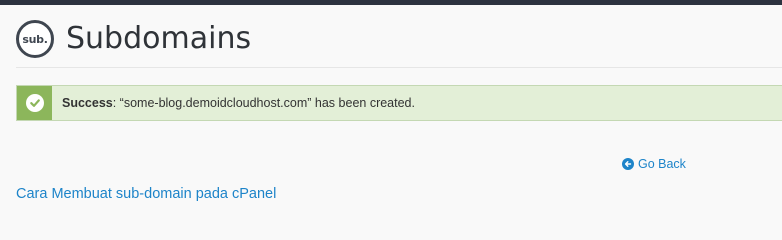 This screenshot has width=782, height=240. I want to click on help-link: Cara Membuat sub-domain pada cPanel, so click(146, 194).